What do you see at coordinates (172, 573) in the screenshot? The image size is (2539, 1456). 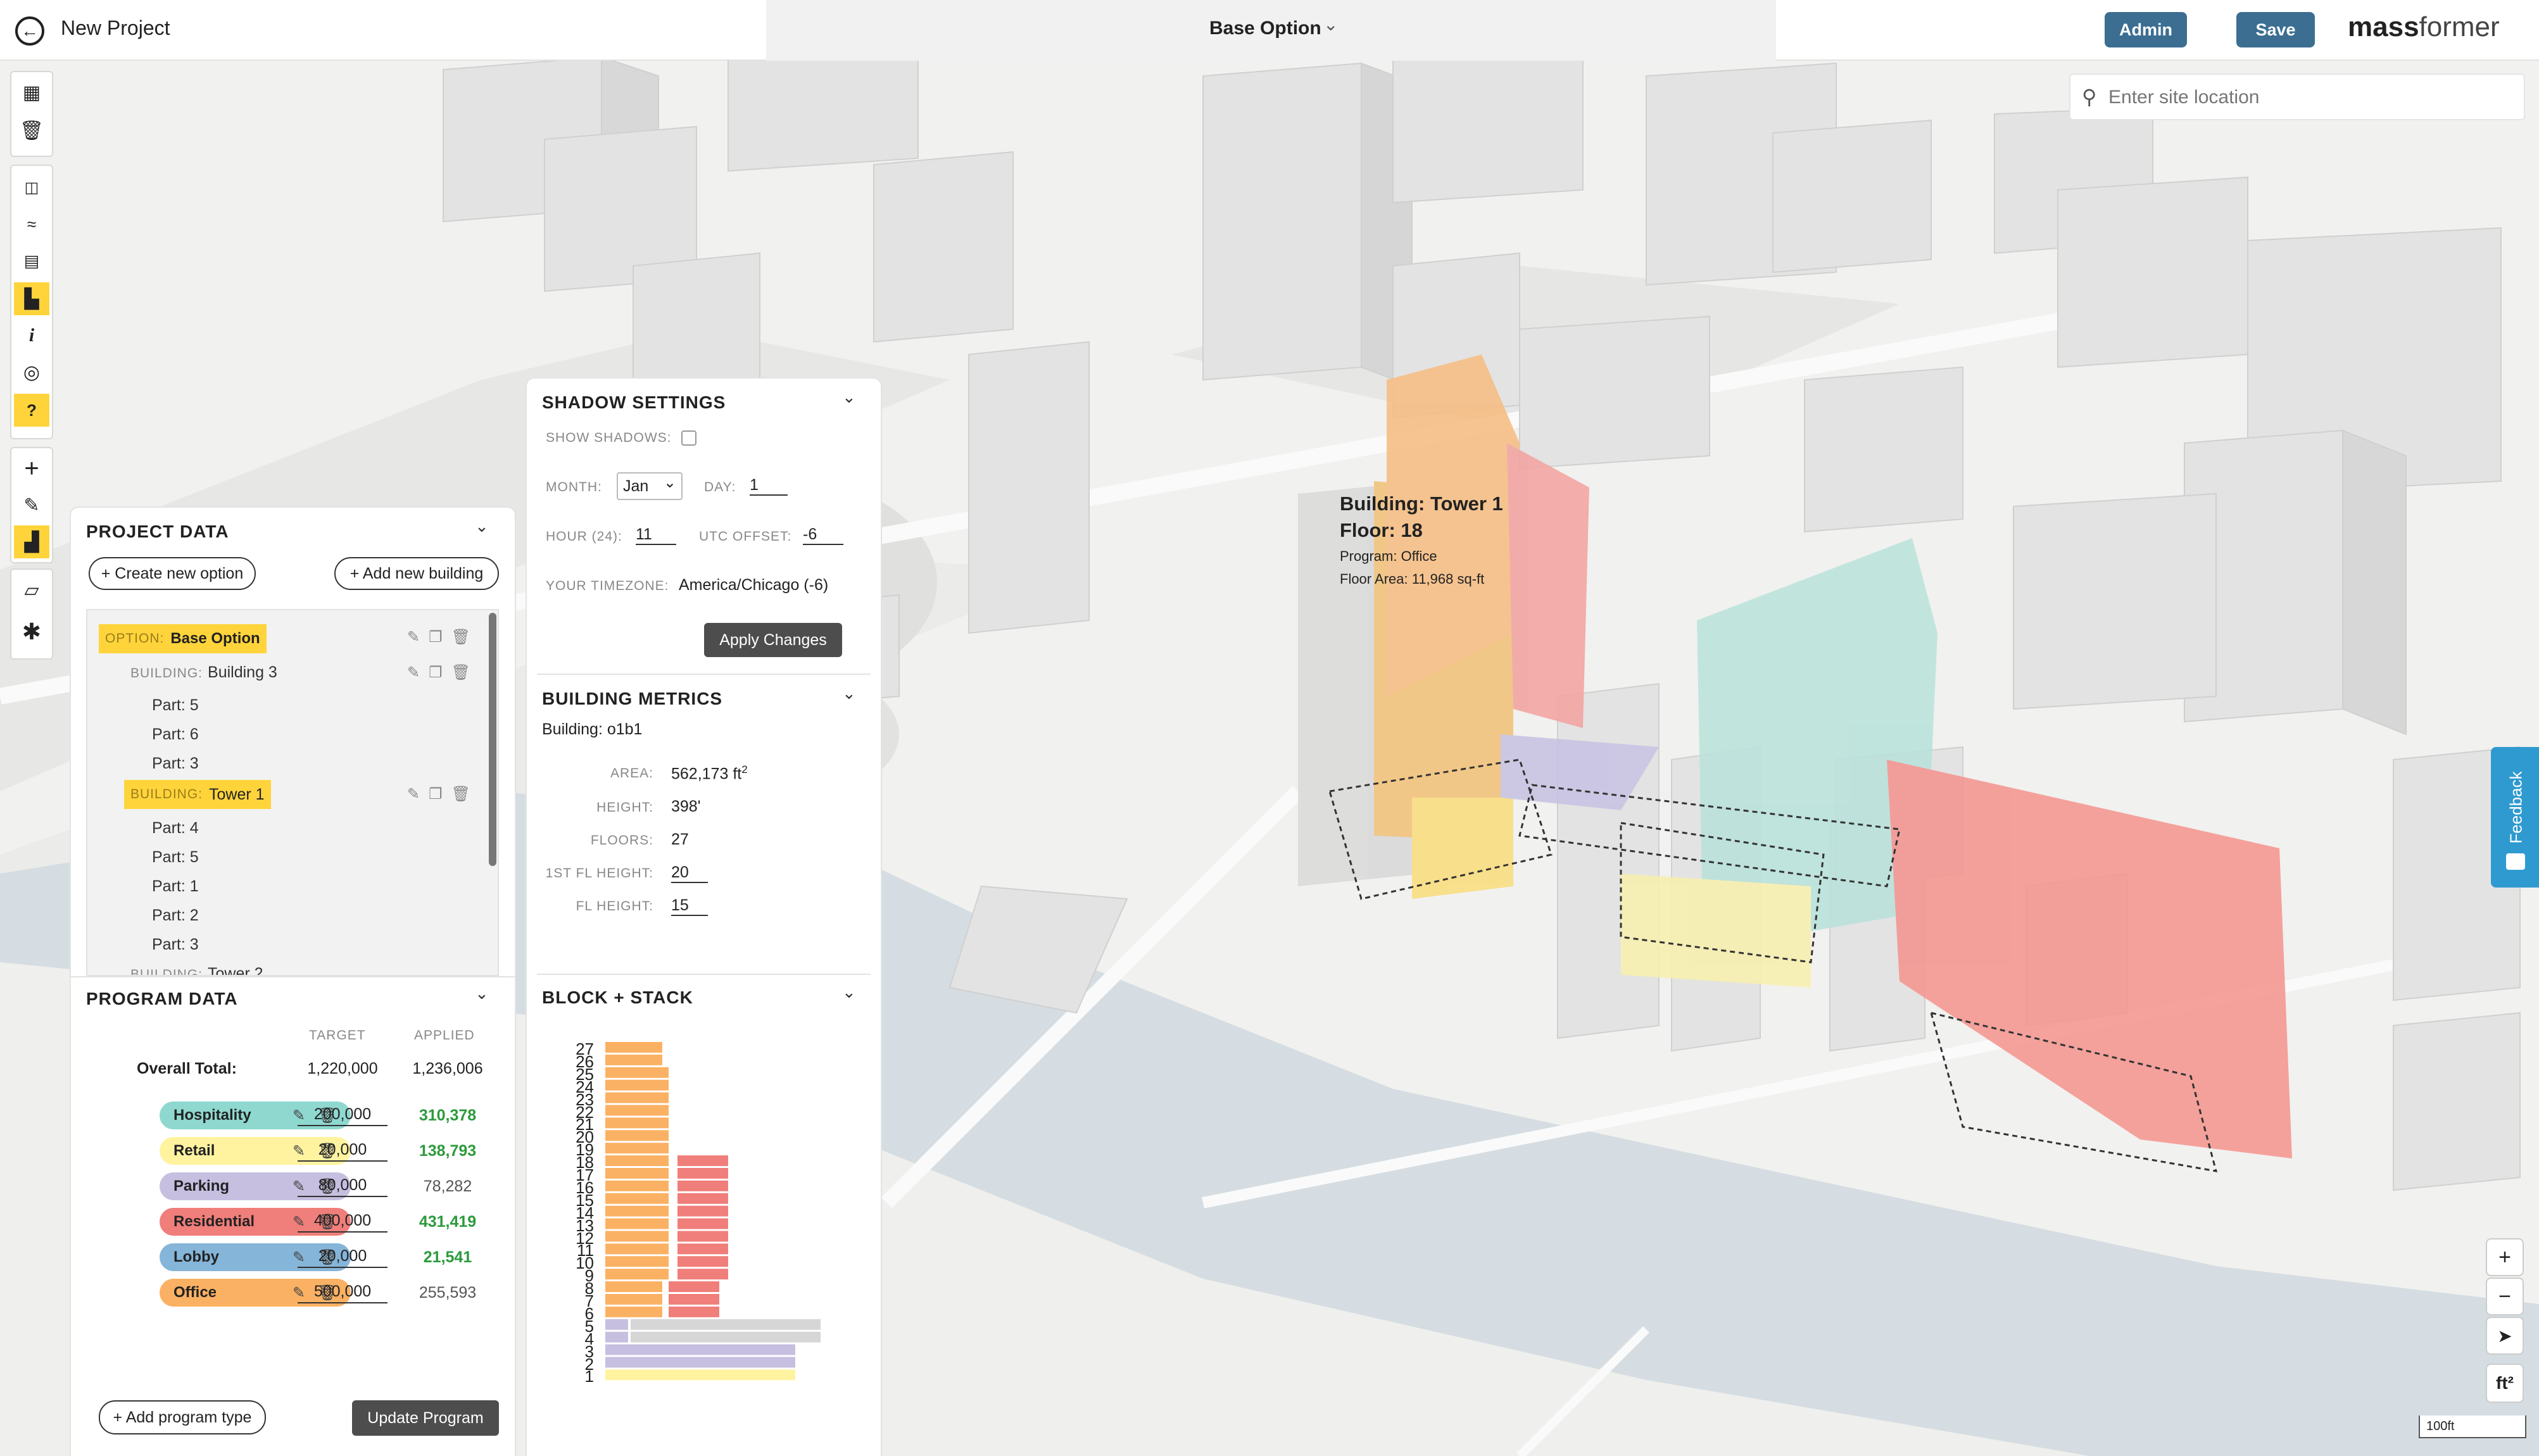 I see `create-option-button: + Create new option` at bounding box center [172, 573].